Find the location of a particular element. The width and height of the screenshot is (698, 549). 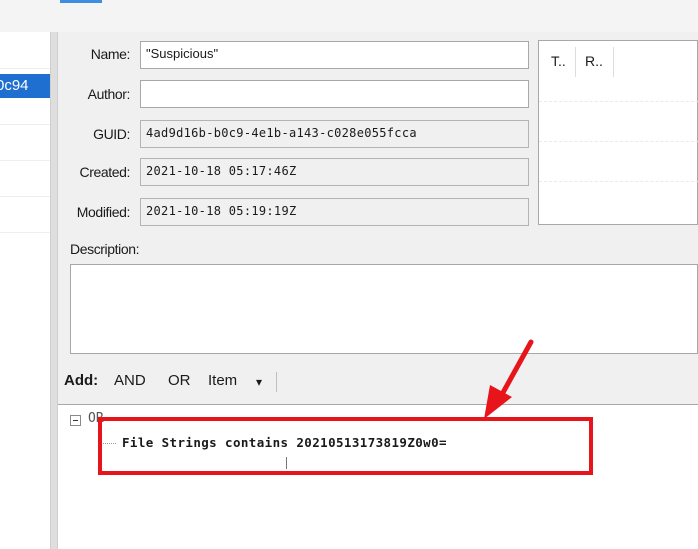

rule-list-pane: 0c94 is located at coordinates (25, 290).